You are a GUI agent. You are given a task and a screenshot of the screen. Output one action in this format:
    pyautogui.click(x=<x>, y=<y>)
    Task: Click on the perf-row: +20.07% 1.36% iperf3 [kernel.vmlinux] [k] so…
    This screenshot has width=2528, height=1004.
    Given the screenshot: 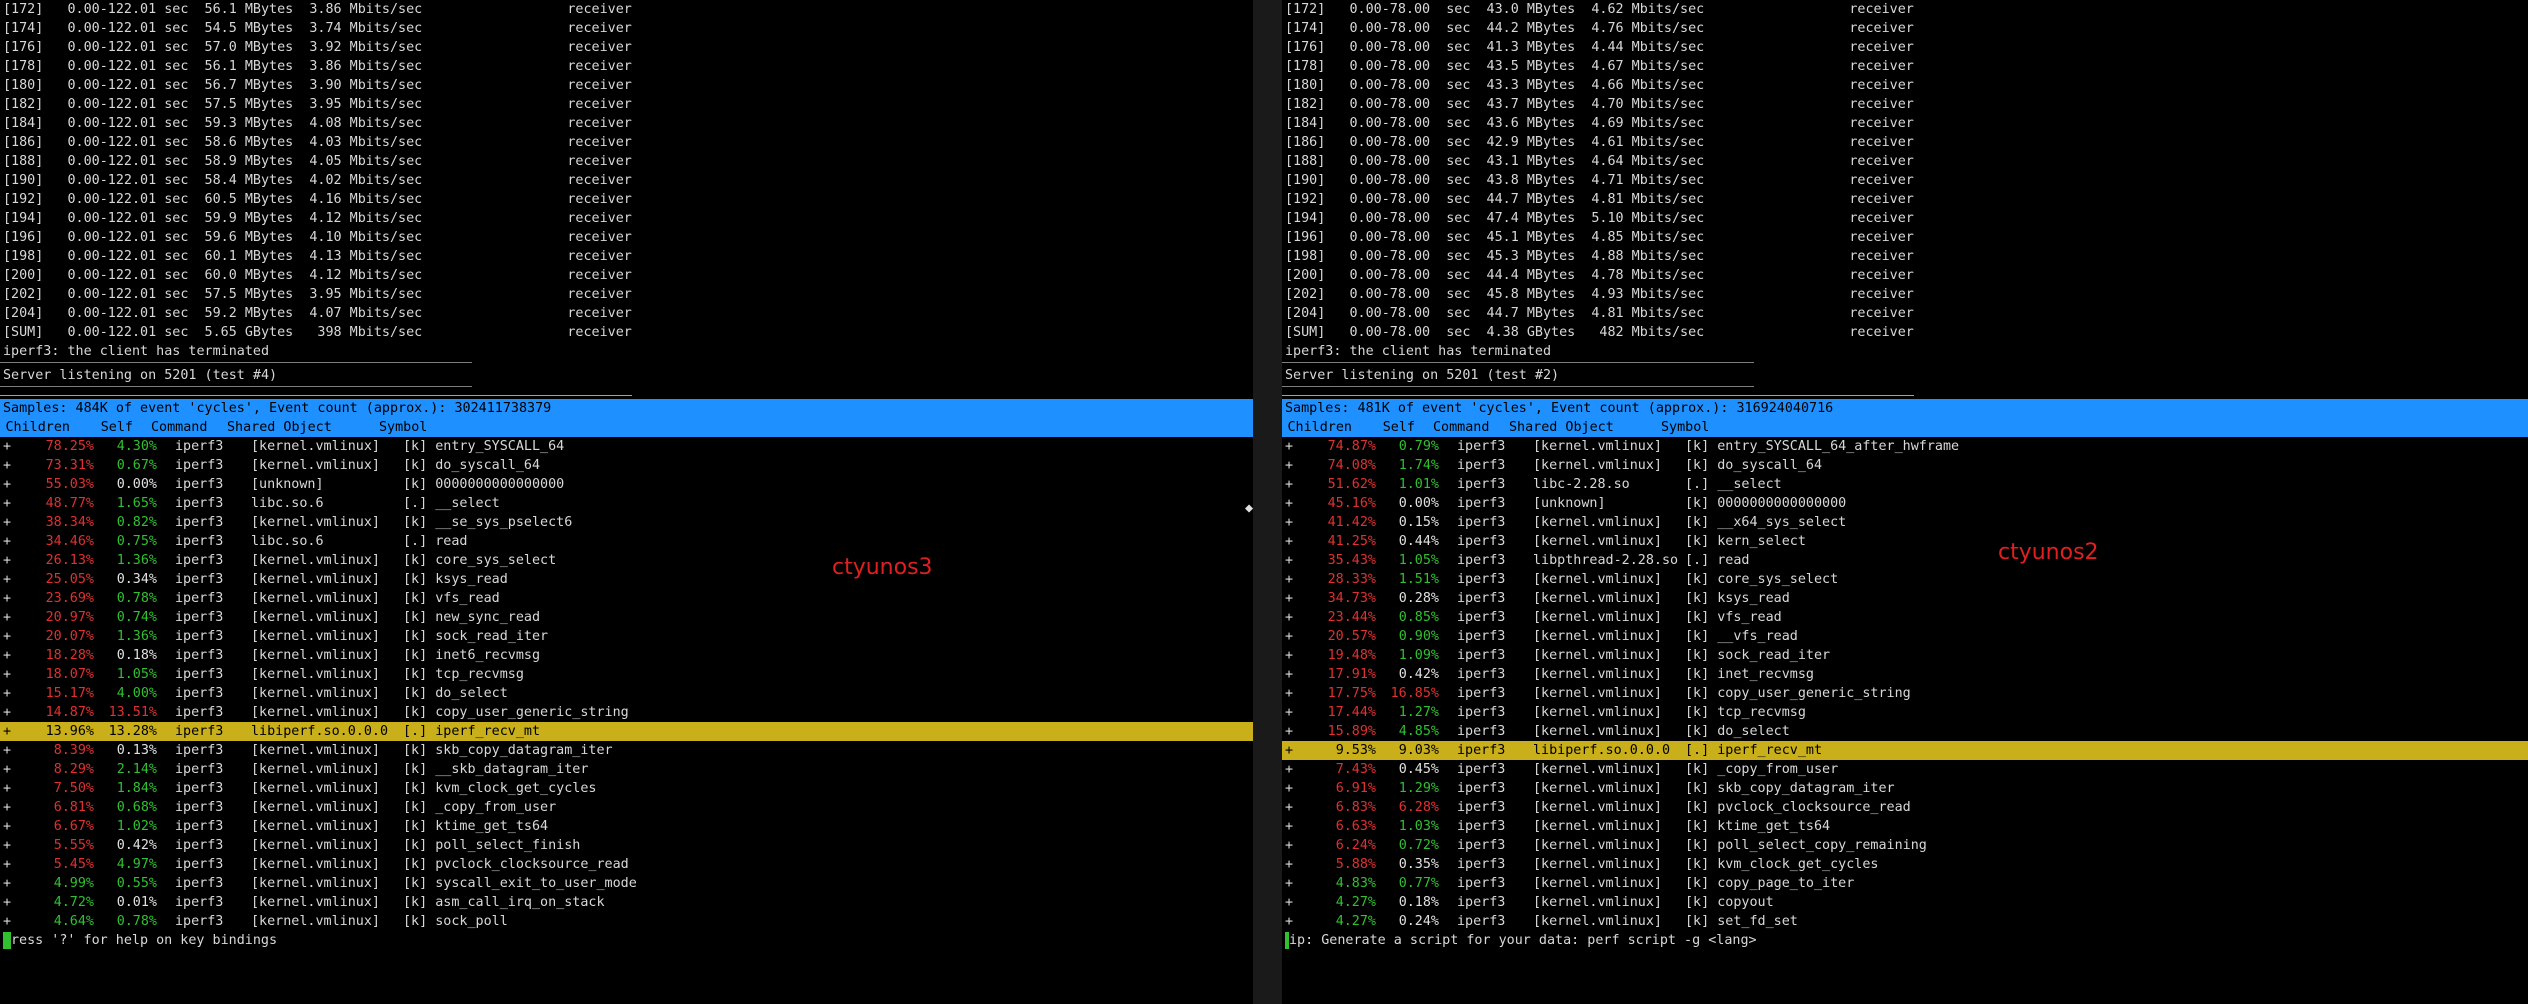 What is the action you would take?
    pyautogui.click(x=626, y=636)
    